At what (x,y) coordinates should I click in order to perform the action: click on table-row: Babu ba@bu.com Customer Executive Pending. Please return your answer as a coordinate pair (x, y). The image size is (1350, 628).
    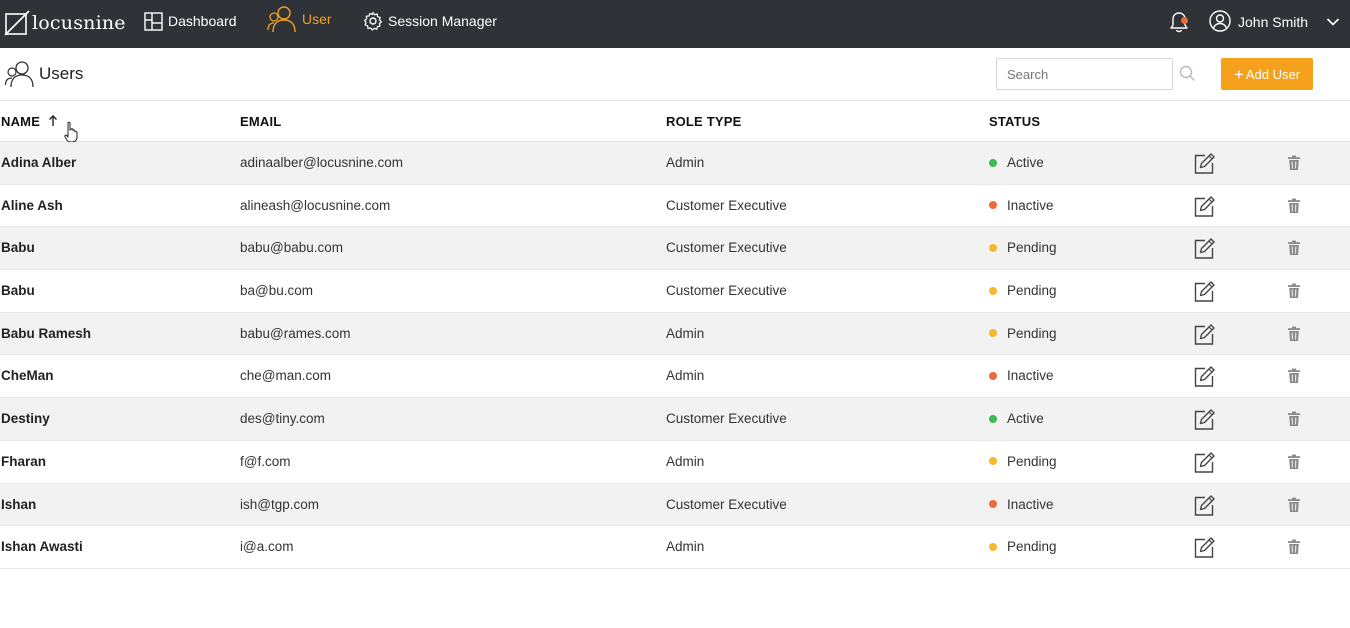
    Looking at the image, I should click on (675, 291).